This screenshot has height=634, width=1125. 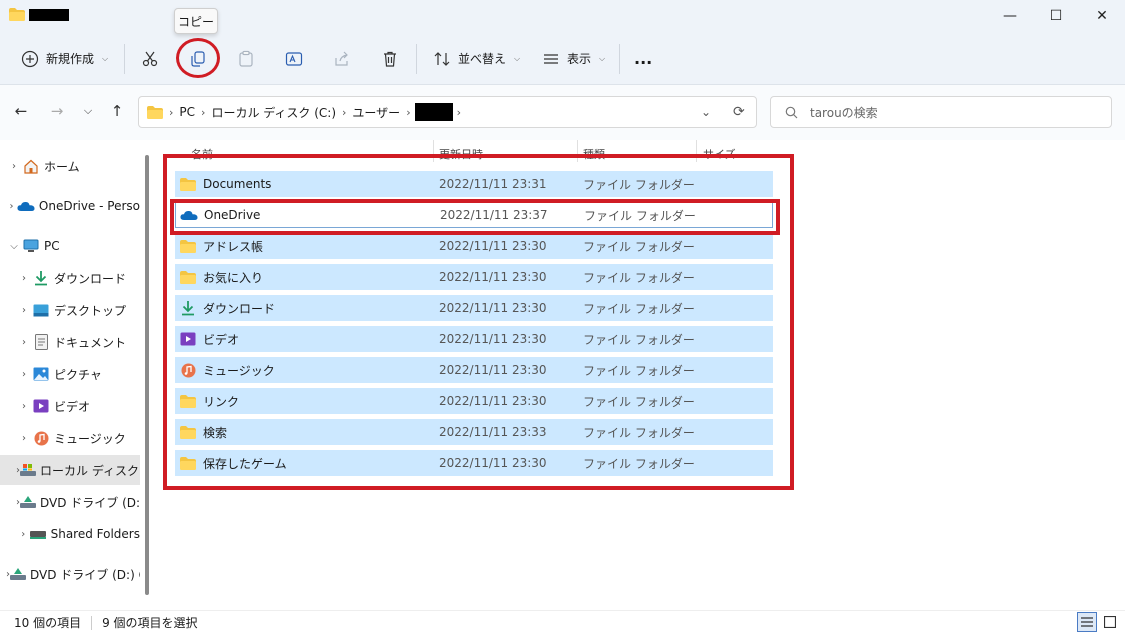 What do you see at coordinates (64, 58) in the screenshot?
I see `new-button: 新規作成 ⌵` at bounding box center [64, 58].